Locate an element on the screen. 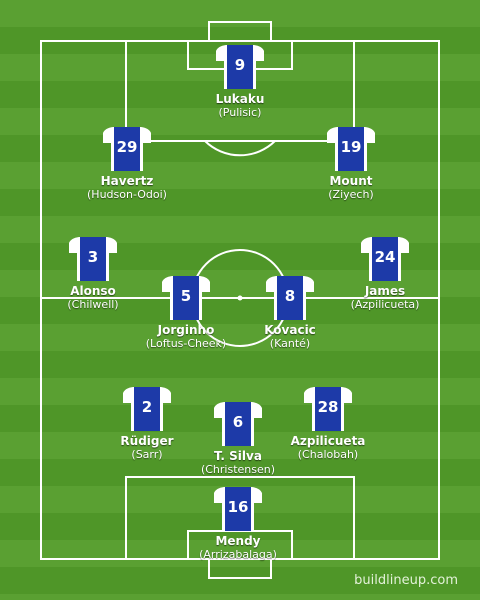 Image resolution: width=480 pixels, height=600 pixels. shirt-icon: 16 is located at coordinates (238, 509).